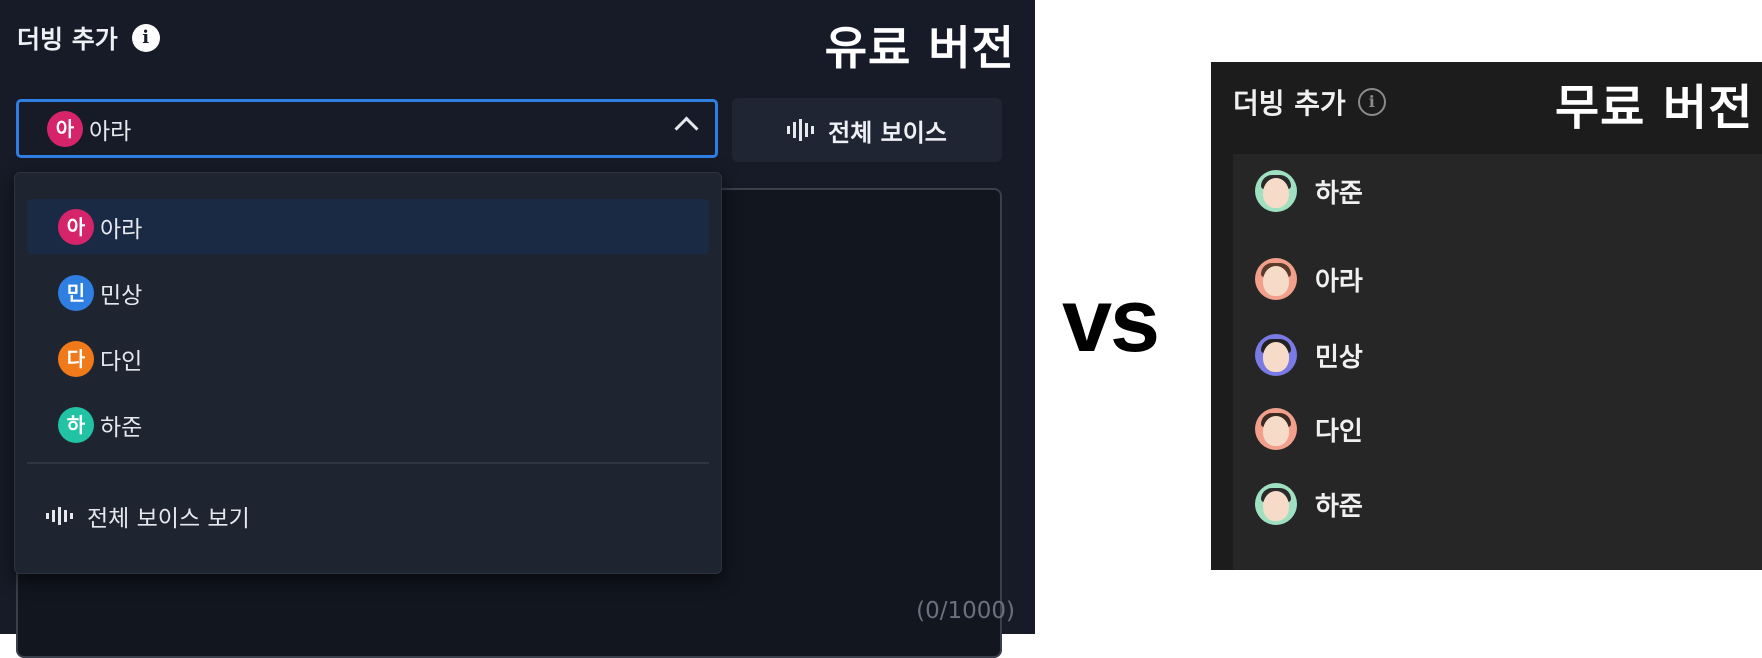 The height and width of the screenshot is (658, 1762). What do you see at coordinates (368, 292) in the screenshot?
I see `voice-option-minsang: 민 민상` at bounding box center [368, 292].